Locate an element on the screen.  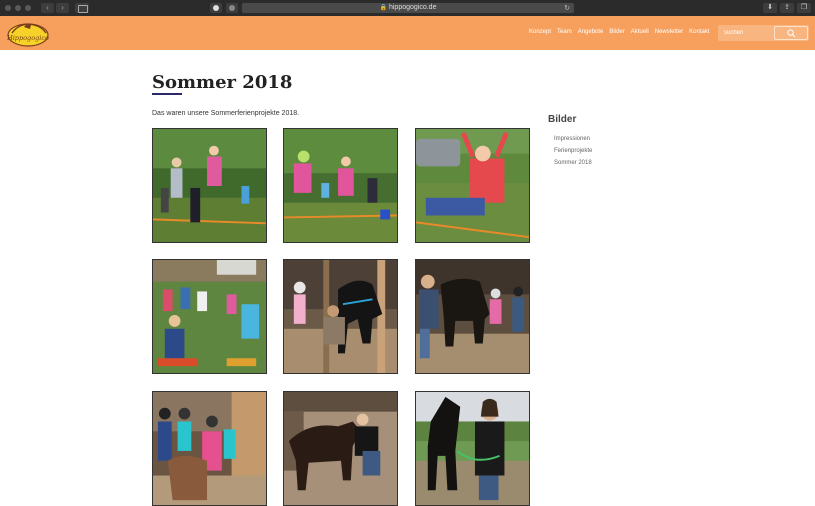
window-controls is located at coordinates (18, 8).